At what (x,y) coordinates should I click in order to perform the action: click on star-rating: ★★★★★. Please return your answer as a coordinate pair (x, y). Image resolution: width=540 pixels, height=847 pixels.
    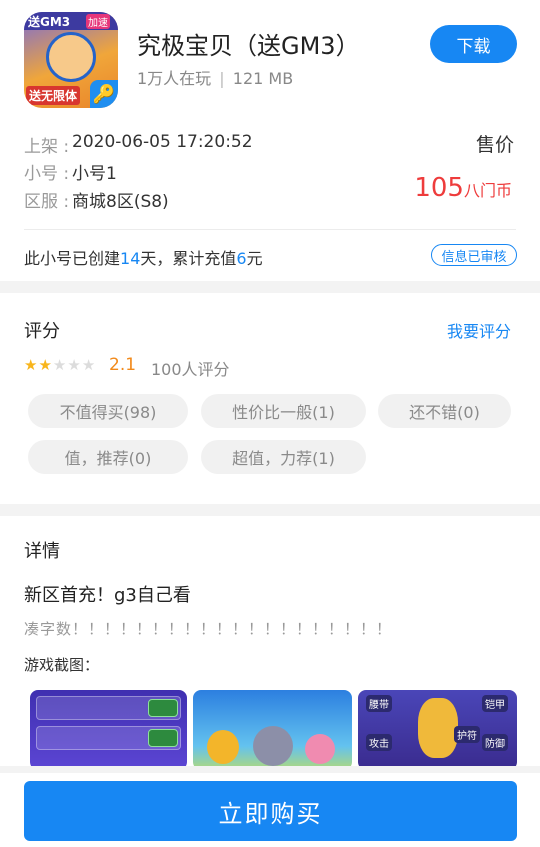
    Looking at the image, I should click on (60, 365).